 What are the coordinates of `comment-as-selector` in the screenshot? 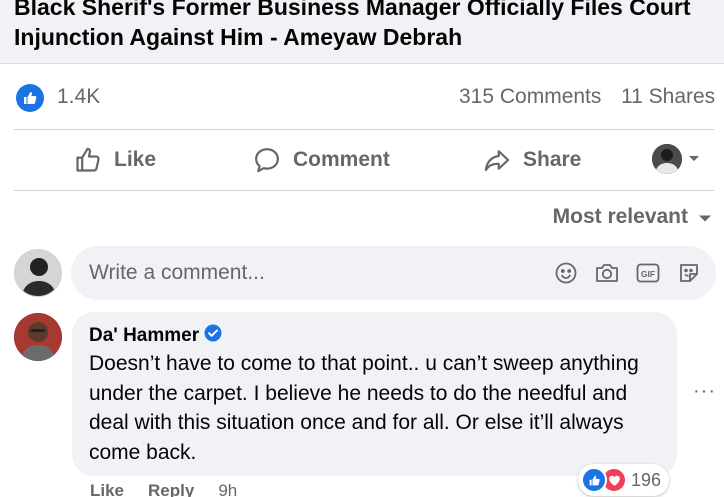 It's located at (676, 159).